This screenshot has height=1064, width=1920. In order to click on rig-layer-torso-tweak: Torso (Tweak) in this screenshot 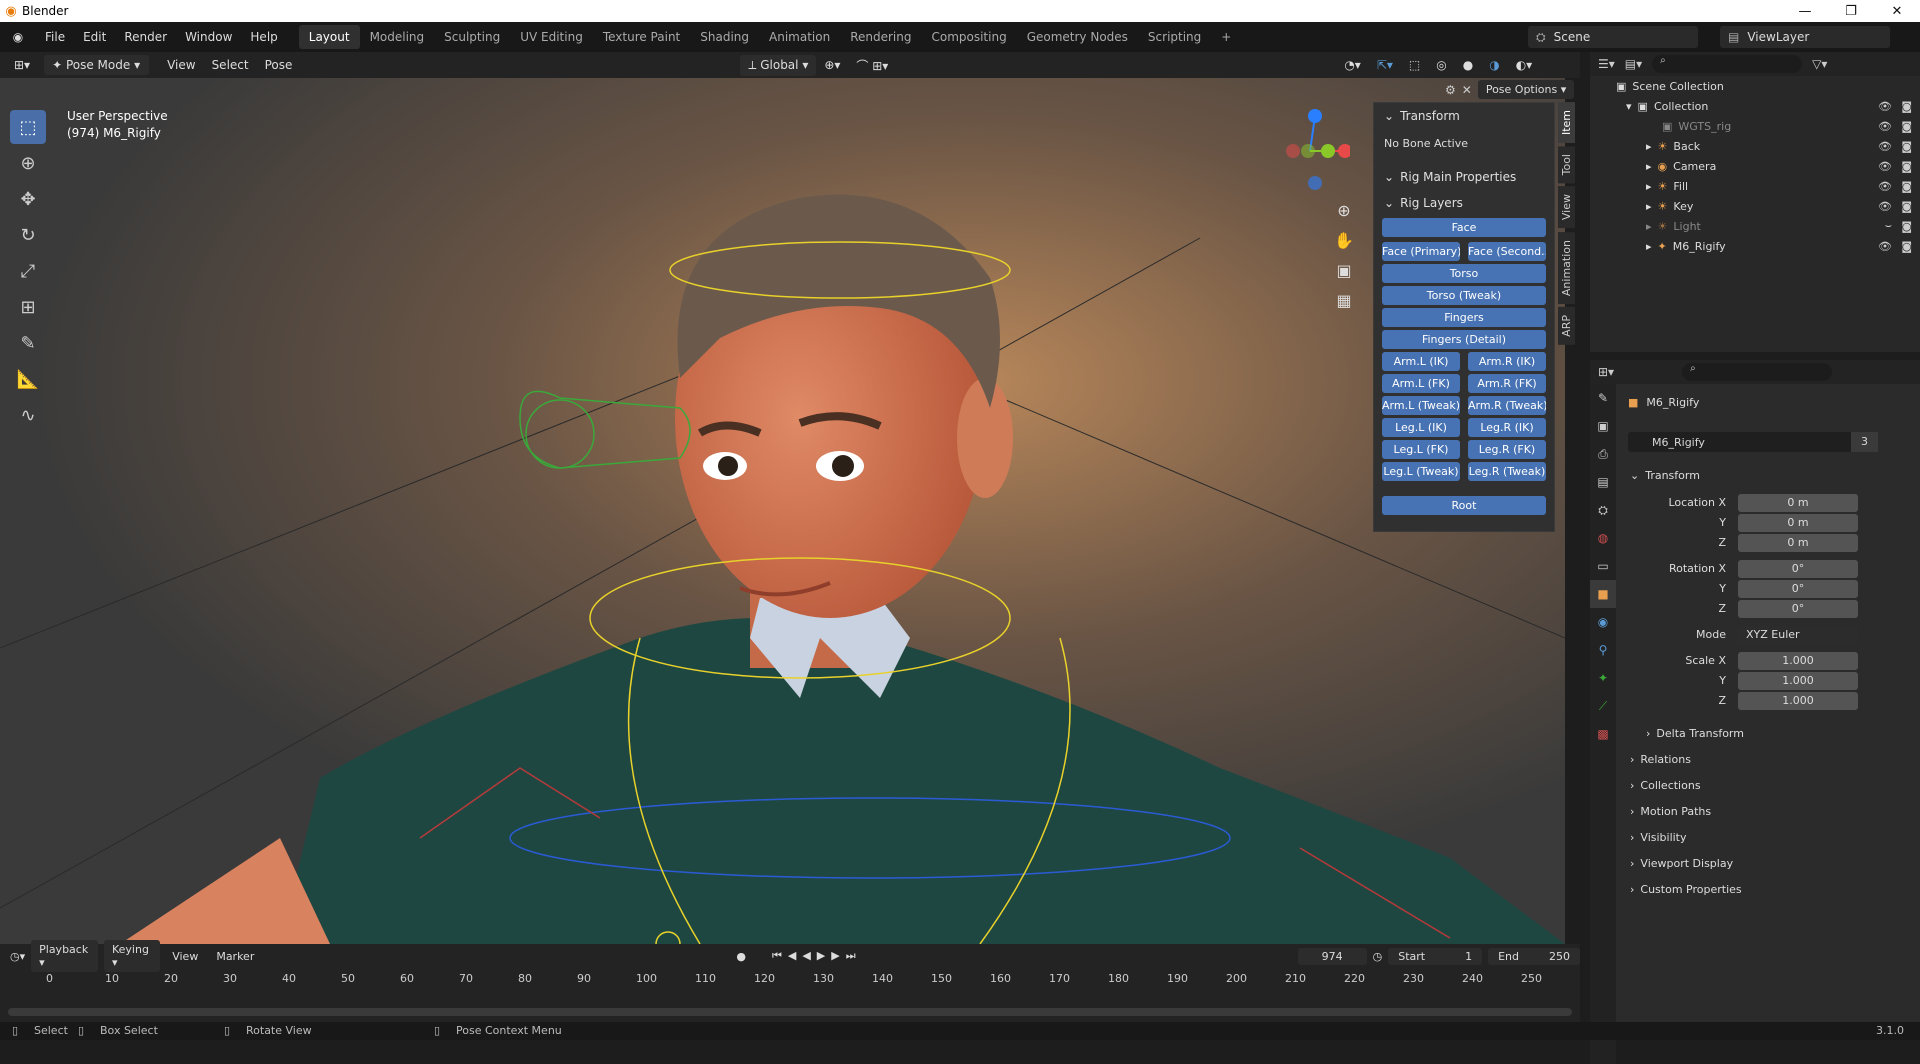, I will do `click(1464, 295)`.